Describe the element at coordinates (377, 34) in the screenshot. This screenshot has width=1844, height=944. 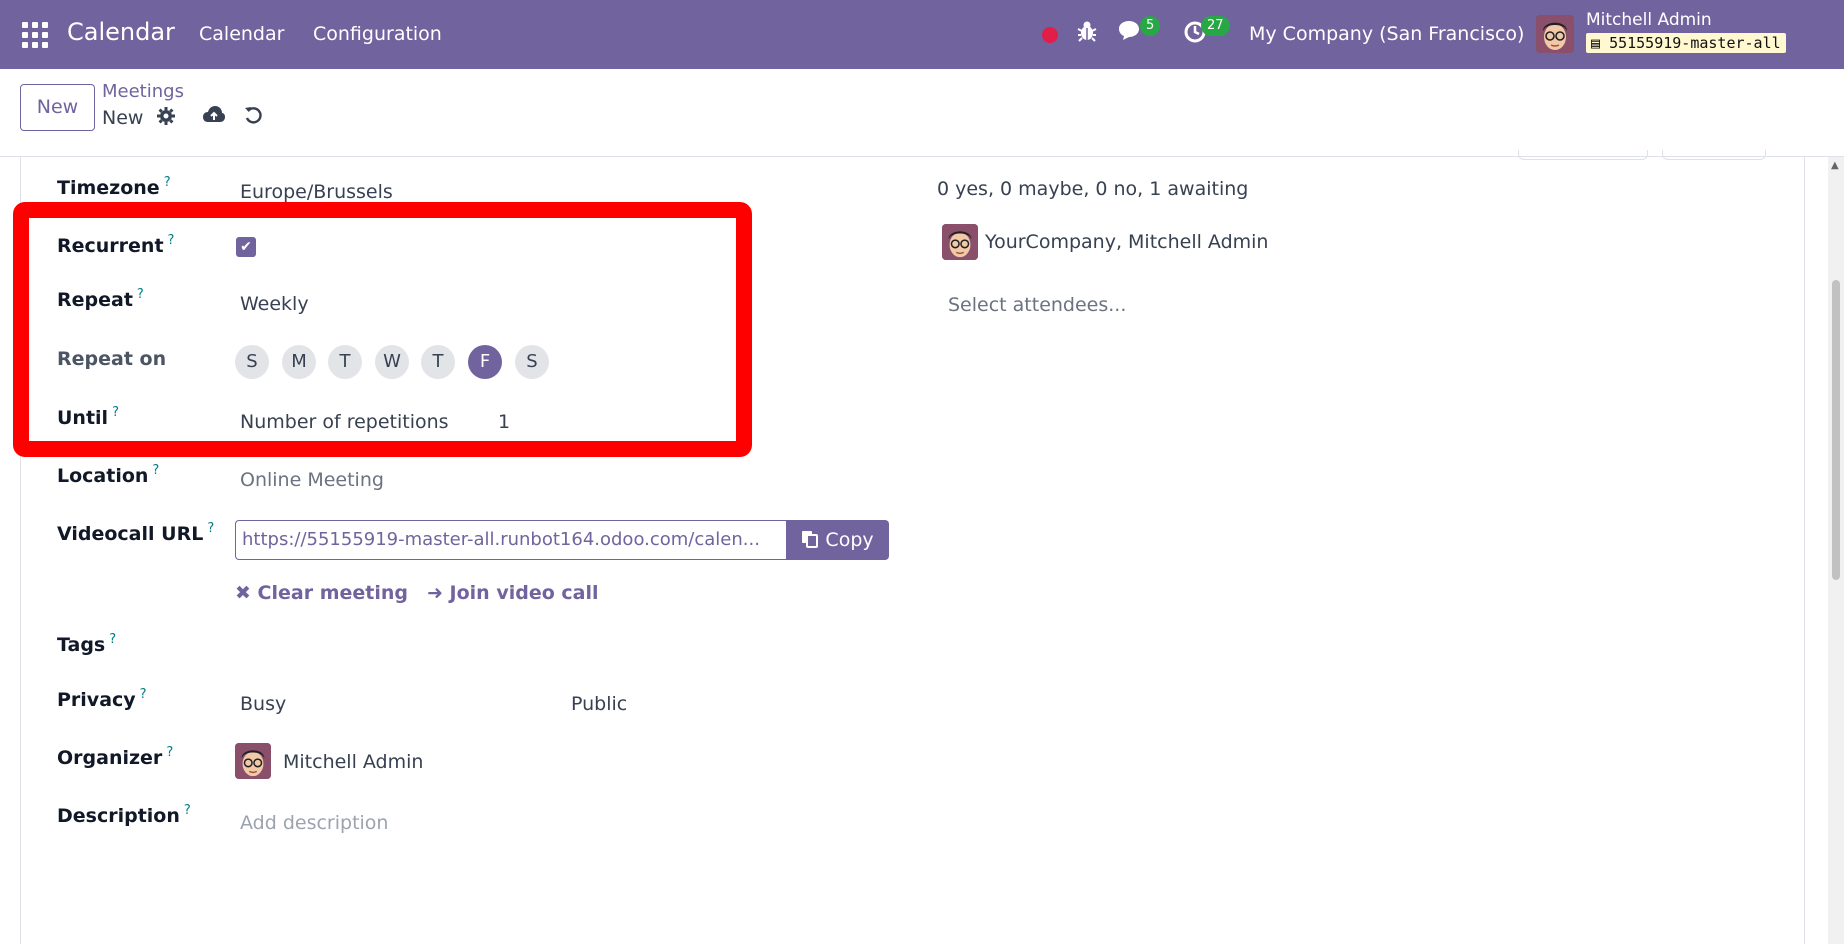
I see `menu-configuration: Configuration` at that location.